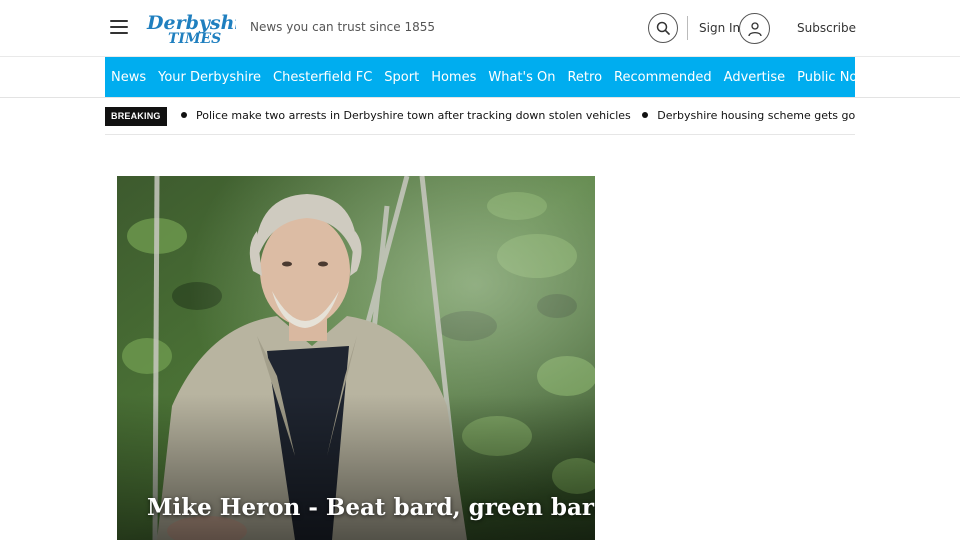  I want to click on nav-item-sport: Sport, so click(401, 77).